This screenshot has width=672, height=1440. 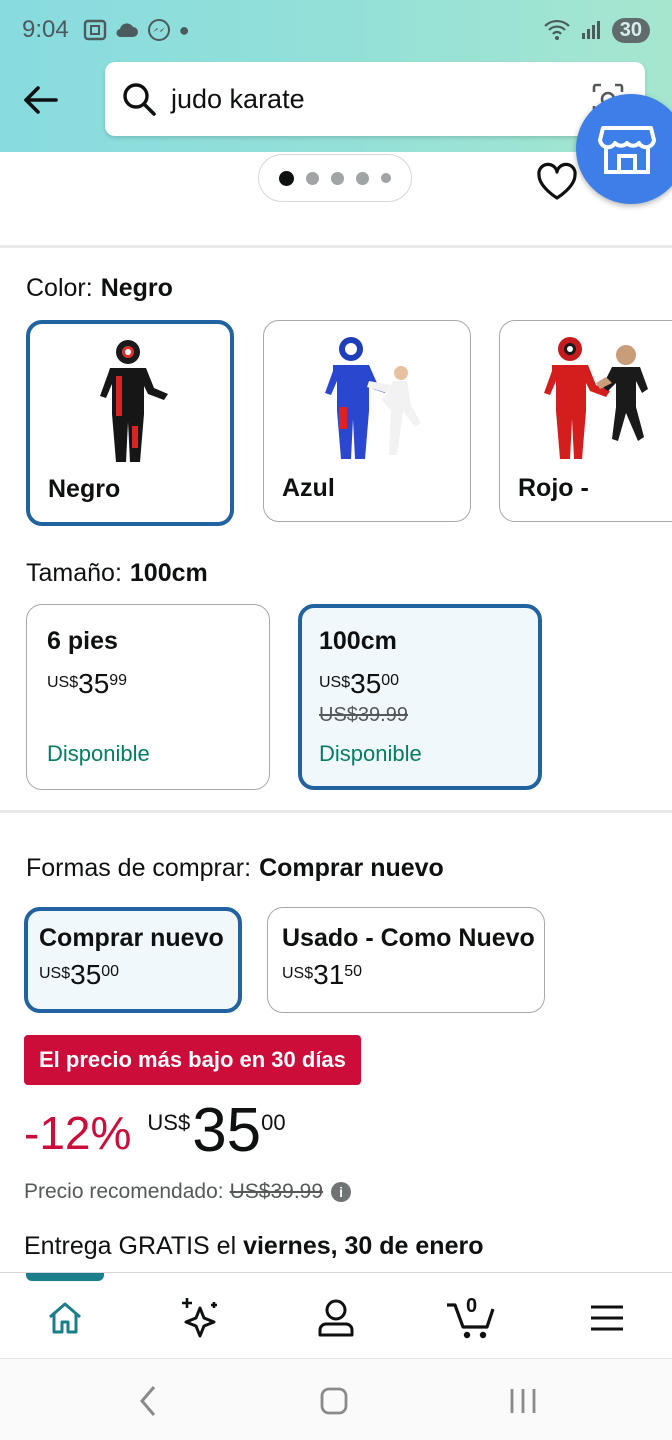 What do you see at coordinates (336, 30) in the screenshot?
I see `status-bar: 9:04 ● 30` at bounding box center [336, 30].